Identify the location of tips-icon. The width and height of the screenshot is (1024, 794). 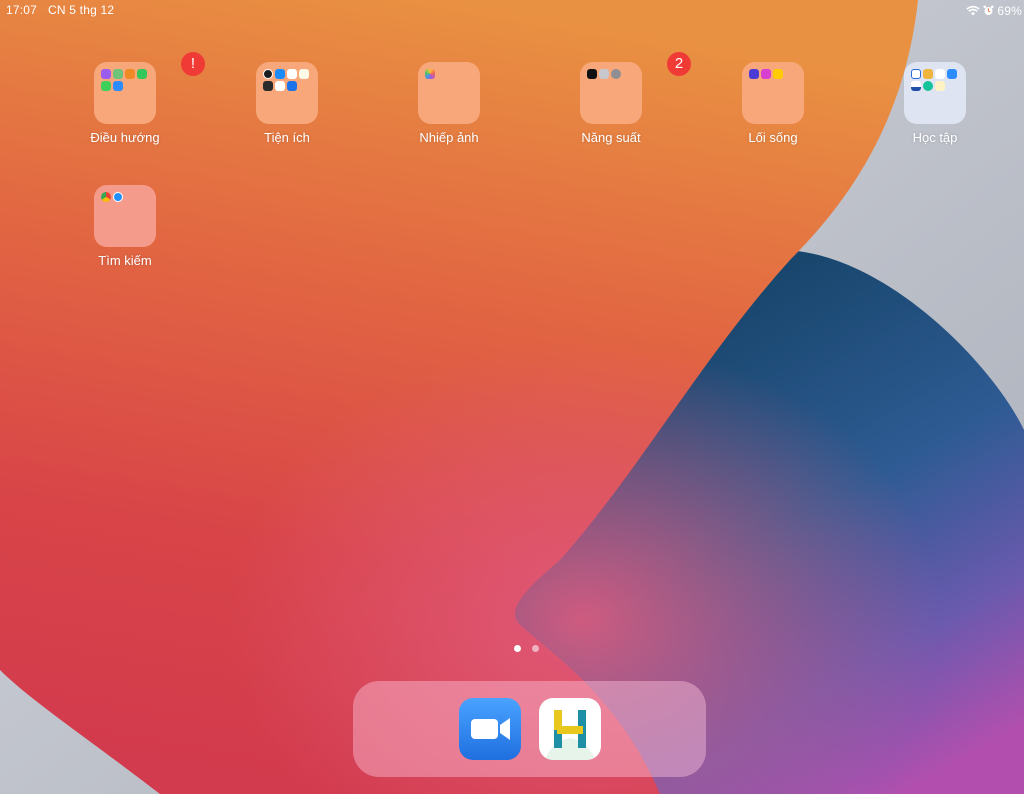
(778, 74).